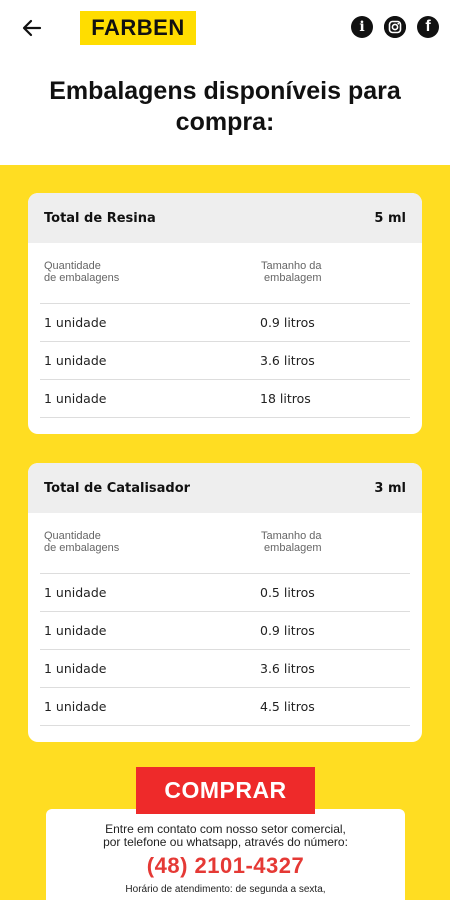  Describe the element at coordinates (117, 488) in the screenshot. I see `card-title: Total de Catalisador` at that location.